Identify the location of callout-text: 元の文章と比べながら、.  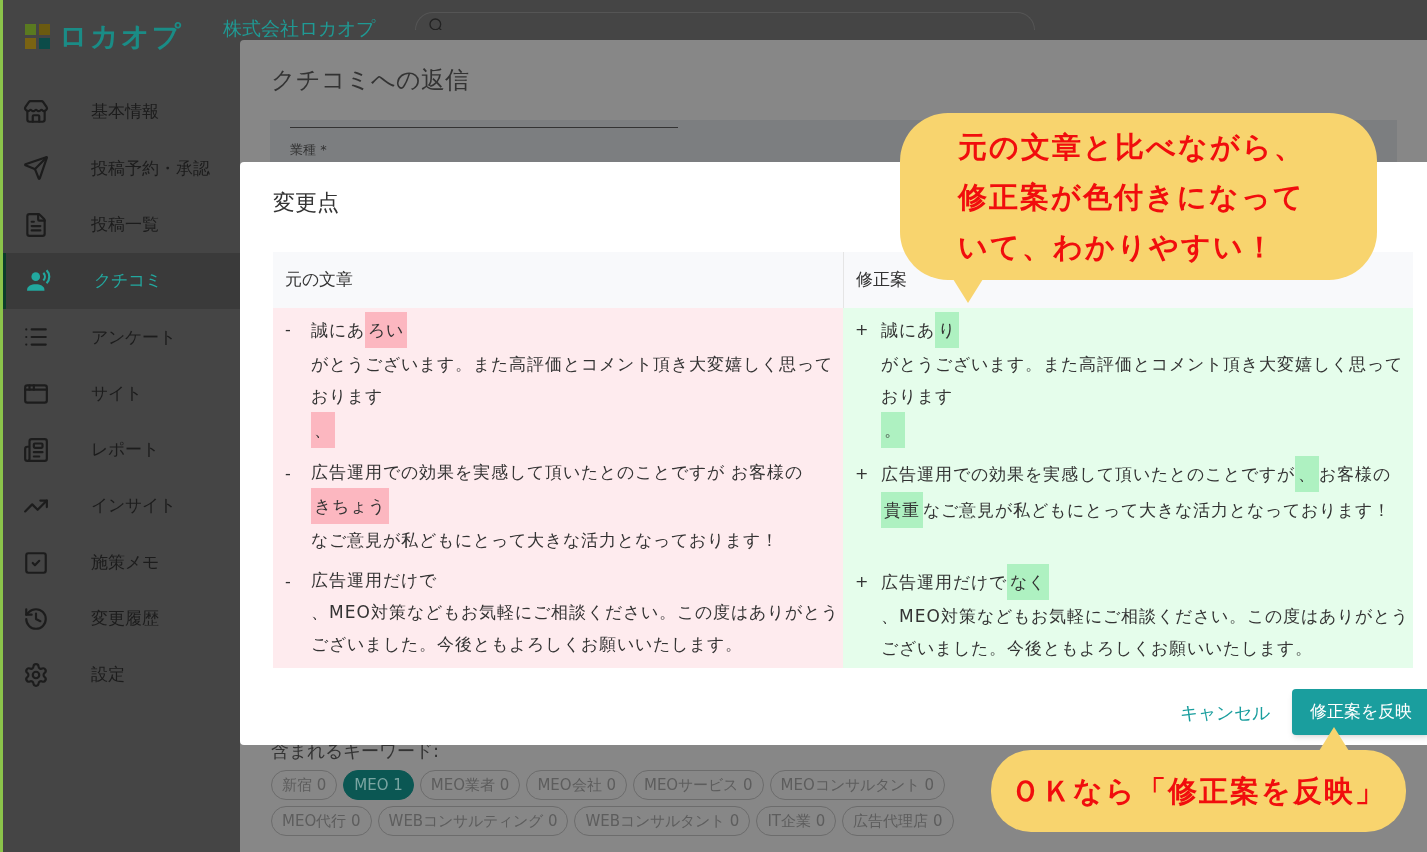
(1132, 147).